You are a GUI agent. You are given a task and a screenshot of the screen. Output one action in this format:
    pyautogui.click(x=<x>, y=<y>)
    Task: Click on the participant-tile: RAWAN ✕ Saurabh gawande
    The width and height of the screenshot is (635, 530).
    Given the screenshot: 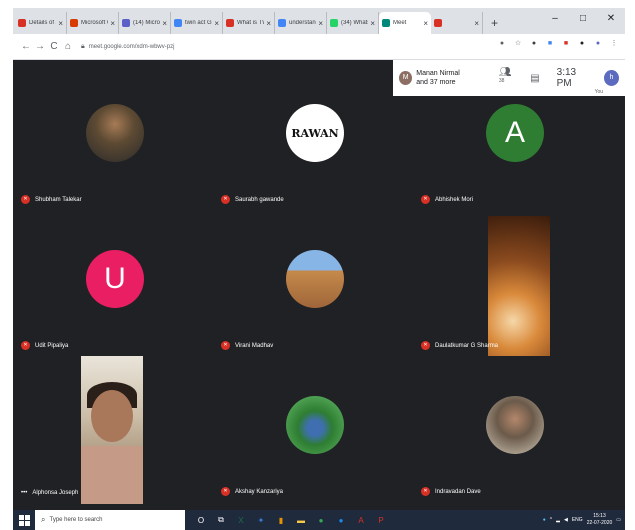 What is the action you would take?
    pyautogui.click(x=315, y=140)
    